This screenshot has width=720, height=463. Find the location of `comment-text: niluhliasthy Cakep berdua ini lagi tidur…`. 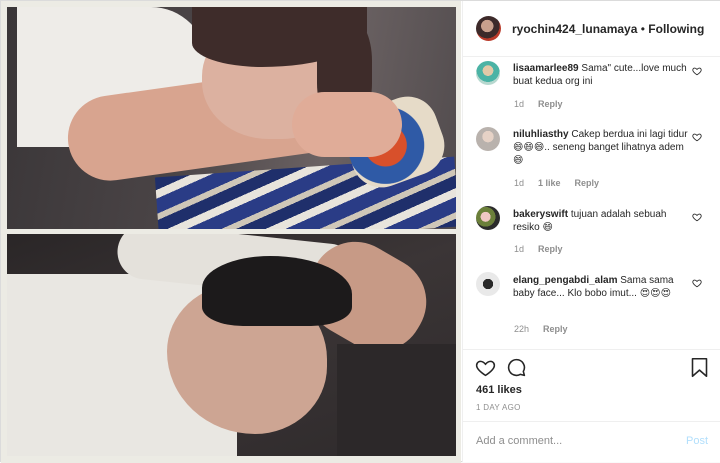

comment-text: niluhliasthy Cakep berdua ini lagi tidur… is located at coordinates (600, 147).